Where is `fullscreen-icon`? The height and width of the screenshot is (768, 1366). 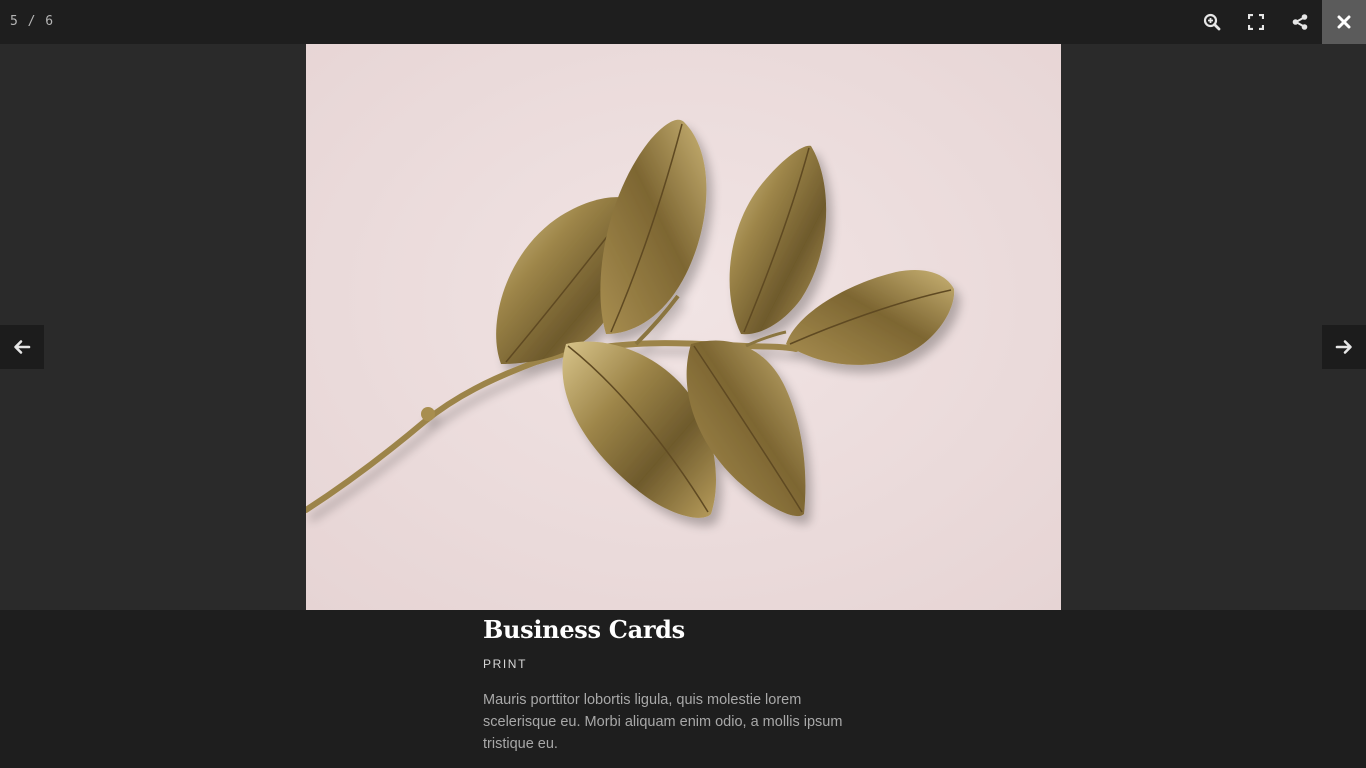
fullscreen-icon is located at coordinates (1256, 22).